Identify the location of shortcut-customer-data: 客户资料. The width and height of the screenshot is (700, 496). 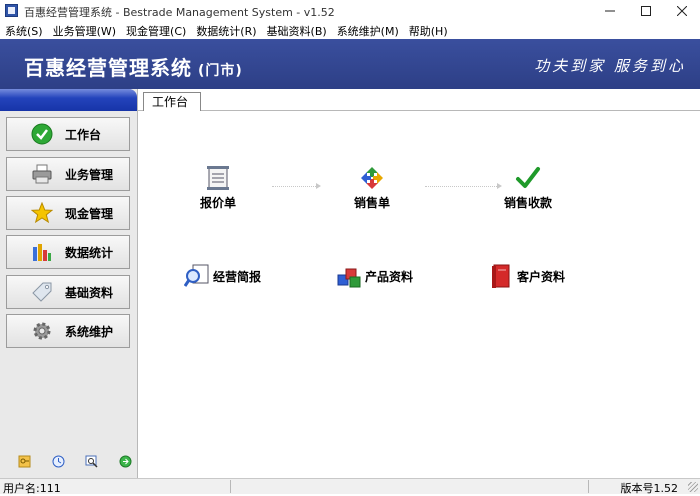
(526, 276).